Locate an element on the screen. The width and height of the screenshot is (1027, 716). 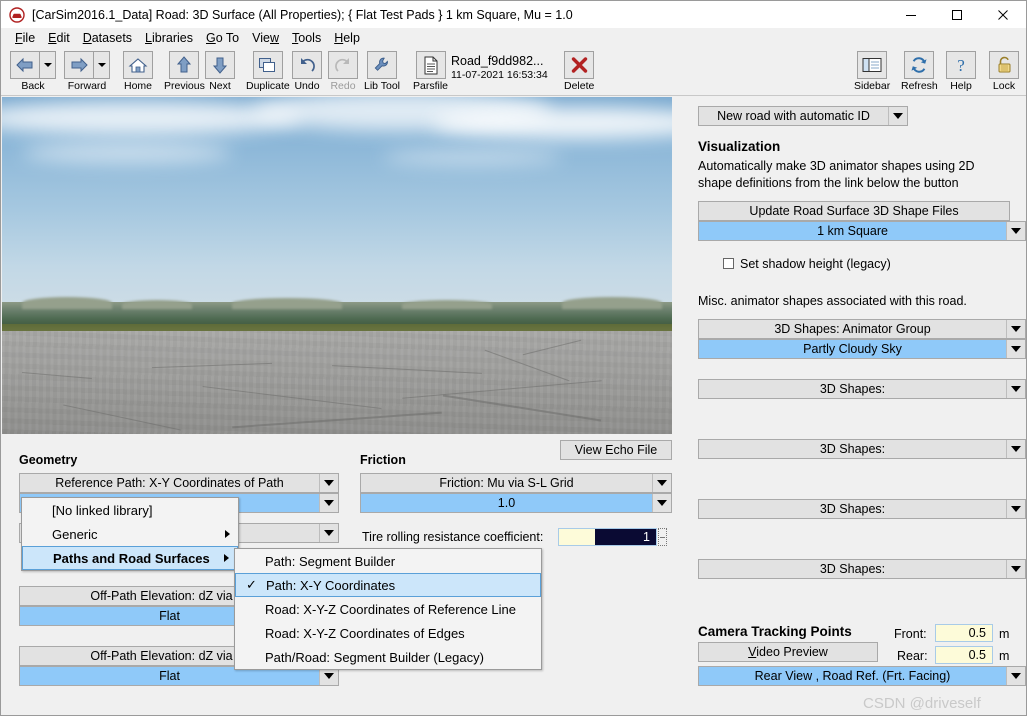
friction-value-label: 1.0 is located at coordinates (506, 503).